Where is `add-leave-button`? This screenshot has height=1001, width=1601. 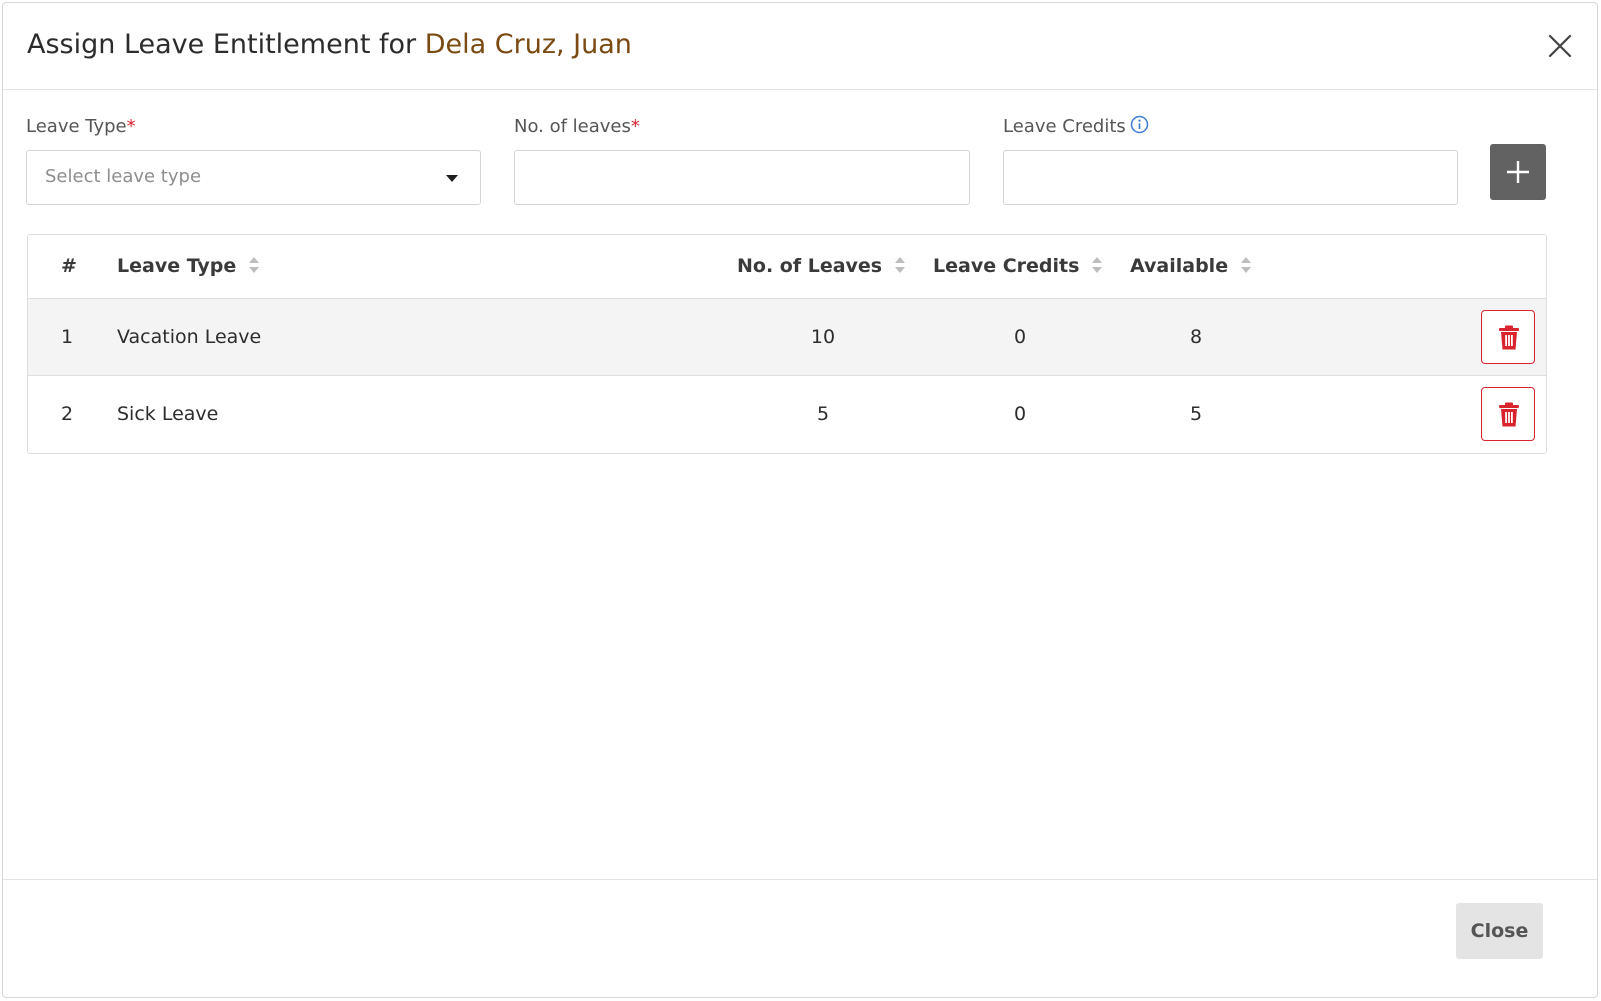
add-leave-button is located at coordinates (1518, 172).